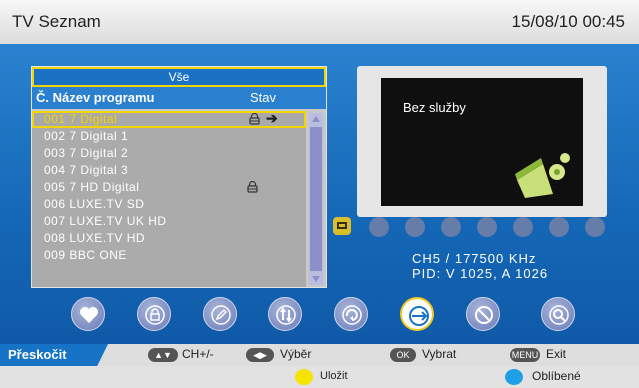 The height and width of the screenshot is (388, 639). I want to click on scroll-down-icon, so click(316, 279).